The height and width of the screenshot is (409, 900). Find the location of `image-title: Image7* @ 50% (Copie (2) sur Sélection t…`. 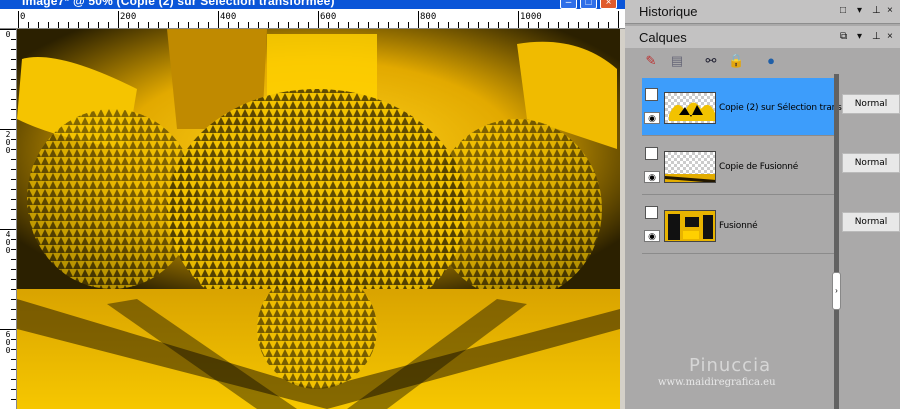

image-title: Image7* @ 50% (Copie (2) sur Sélection t… is located at coordinates (178, 4).